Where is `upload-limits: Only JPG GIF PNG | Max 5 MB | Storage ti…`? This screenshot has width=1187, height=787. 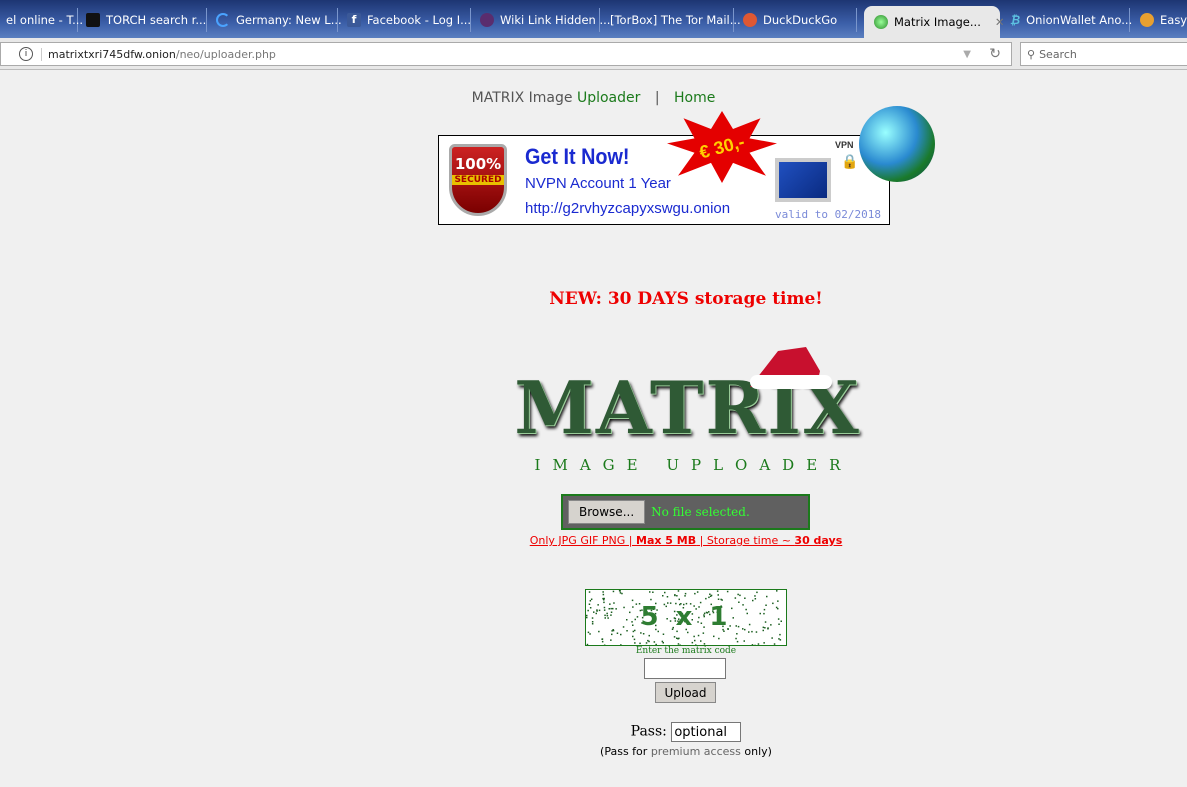
upload-limits: Only JPG GIF PNG | Max 5 MB | Storage ti… is located at coordinates (593, 540).